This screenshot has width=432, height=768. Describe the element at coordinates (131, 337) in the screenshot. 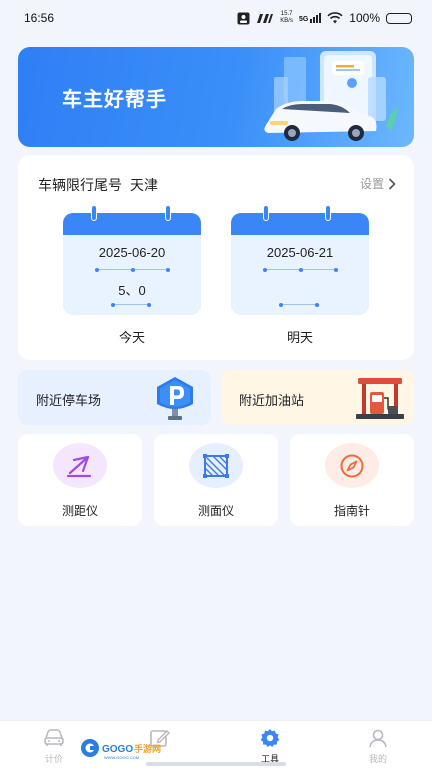

I see `calendar-label-today: 今天` at that location.